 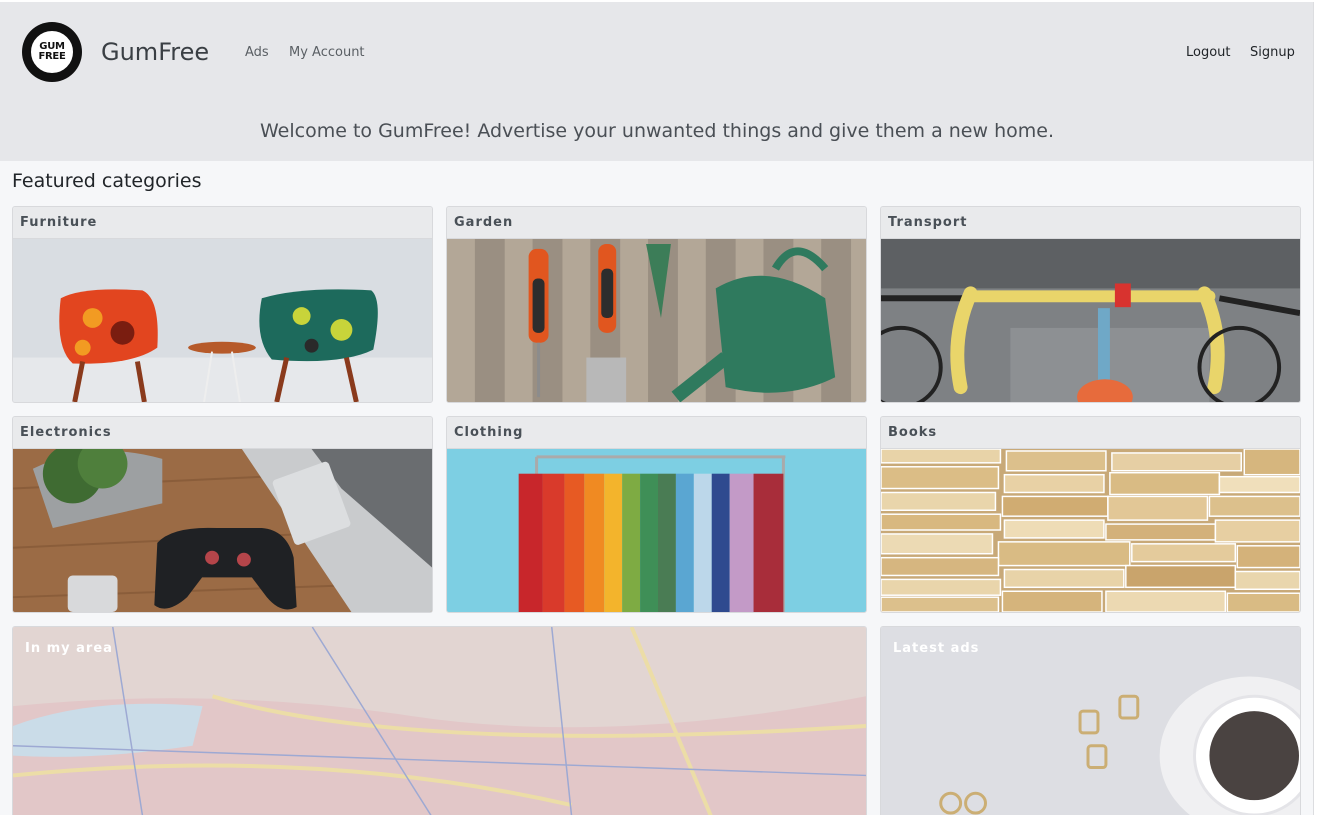 What do you see at coordinates (1090, 433) in the screenshot?
I see `category-label: Books` at bounding box center [1090, 433].